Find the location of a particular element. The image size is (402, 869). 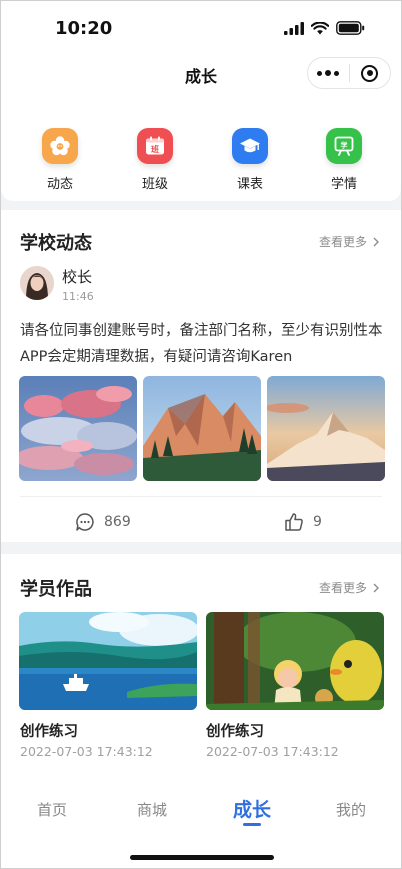

quick-nav-item-dynamic: 动态 is located at coordinates (60, 160).